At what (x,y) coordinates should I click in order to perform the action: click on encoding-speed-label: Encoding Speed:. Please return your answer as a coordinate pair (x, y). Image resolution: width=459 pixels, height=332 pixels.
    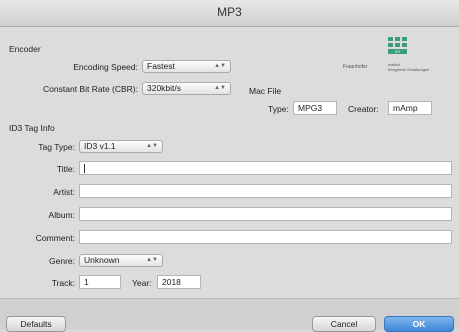
    Looking at the image, I should click on (105, 67).